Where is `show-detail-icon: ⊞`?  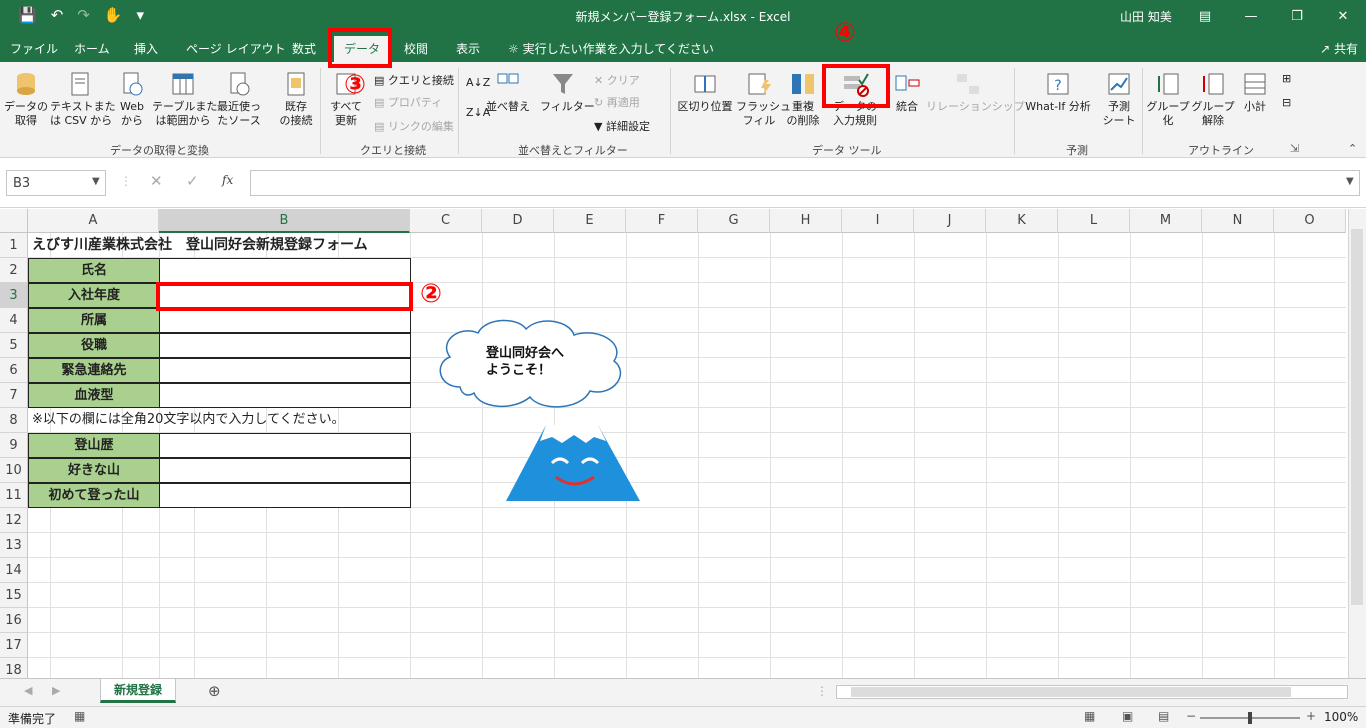
show-detail-icon: ⊞ is located at coordinates (1286, 78).